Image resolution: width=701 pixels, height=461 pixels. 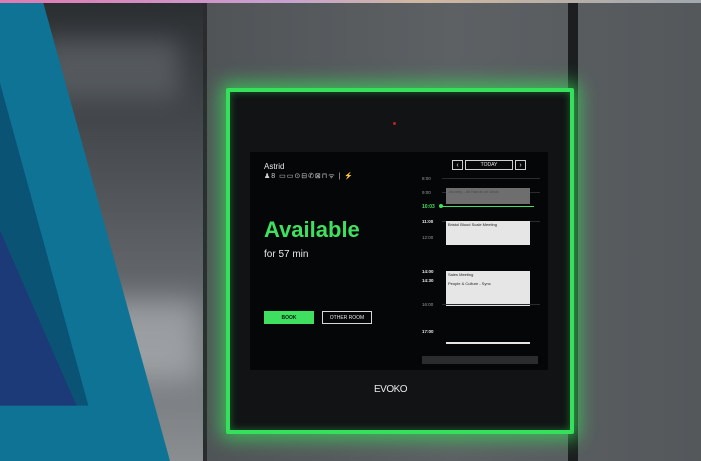 I want to click on time-label: 8:00, so click(x=426, y=178).